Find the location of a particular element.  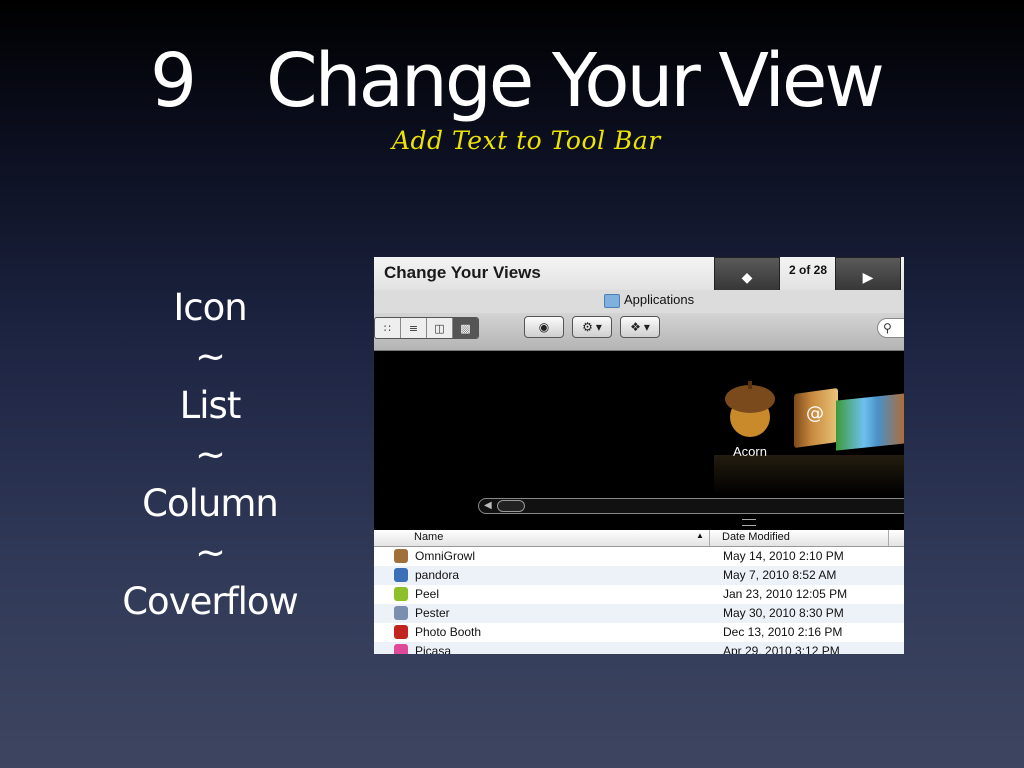

file-date: May 7, 2010 8:52 AM is located at coordinates (780, 575).